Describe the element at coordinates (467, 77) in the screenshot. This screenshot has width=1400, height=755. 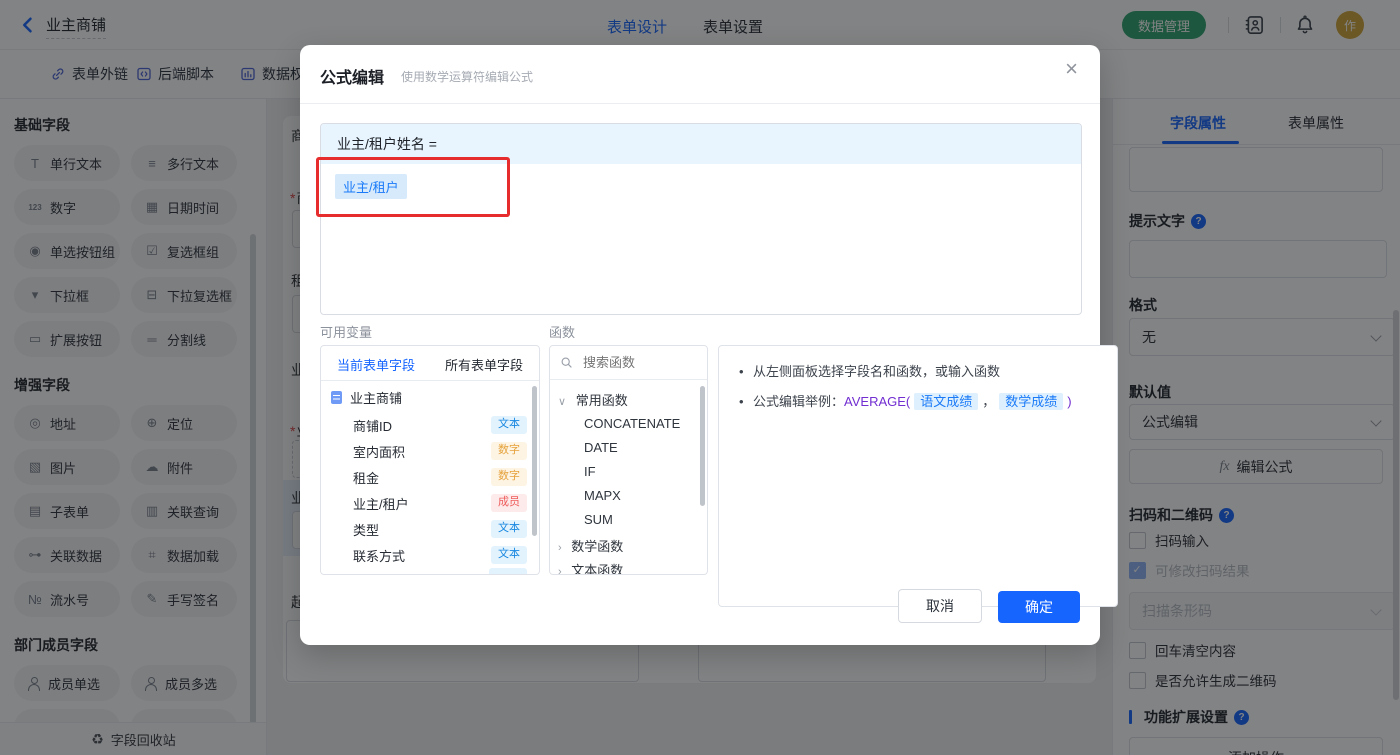
I see `modal-subtitle: 使用数学运算符编辑公式` at that location.